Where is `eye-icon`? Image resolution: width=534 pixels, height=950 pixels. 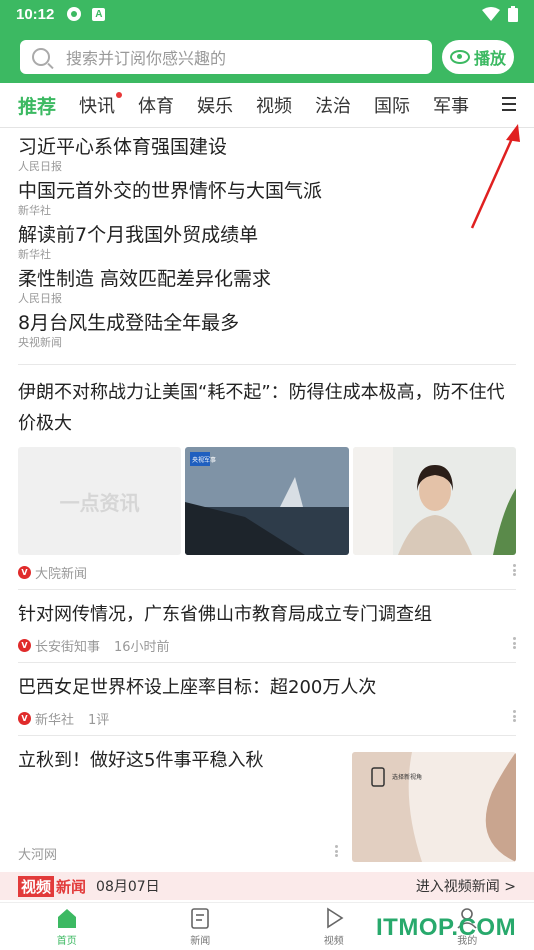
eye-icon is located at coordinates (459, 57).